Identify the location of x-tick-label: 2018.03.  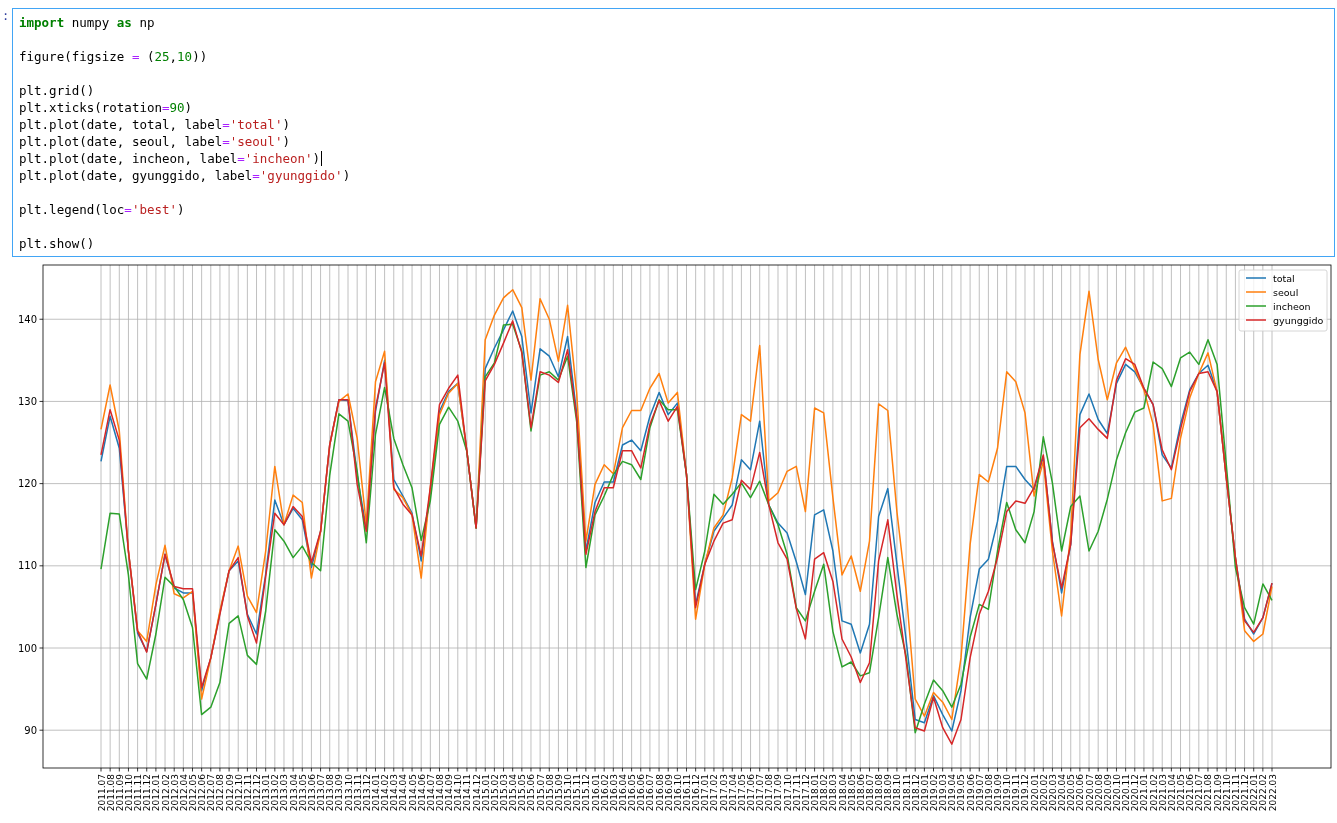
(833, 793).